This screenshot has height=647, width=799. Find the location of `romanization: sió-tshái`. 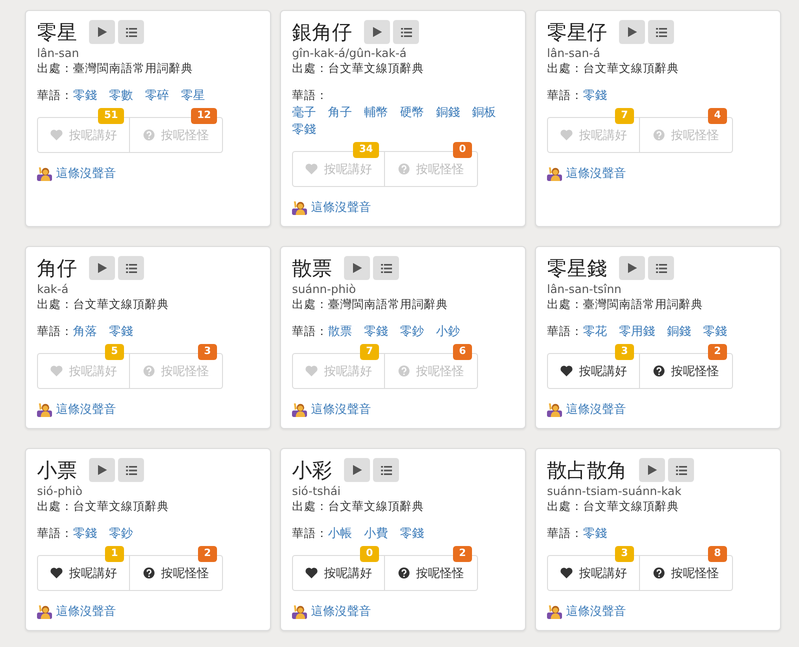

romanization: sió-tshái is located at coordinates (317, 491).